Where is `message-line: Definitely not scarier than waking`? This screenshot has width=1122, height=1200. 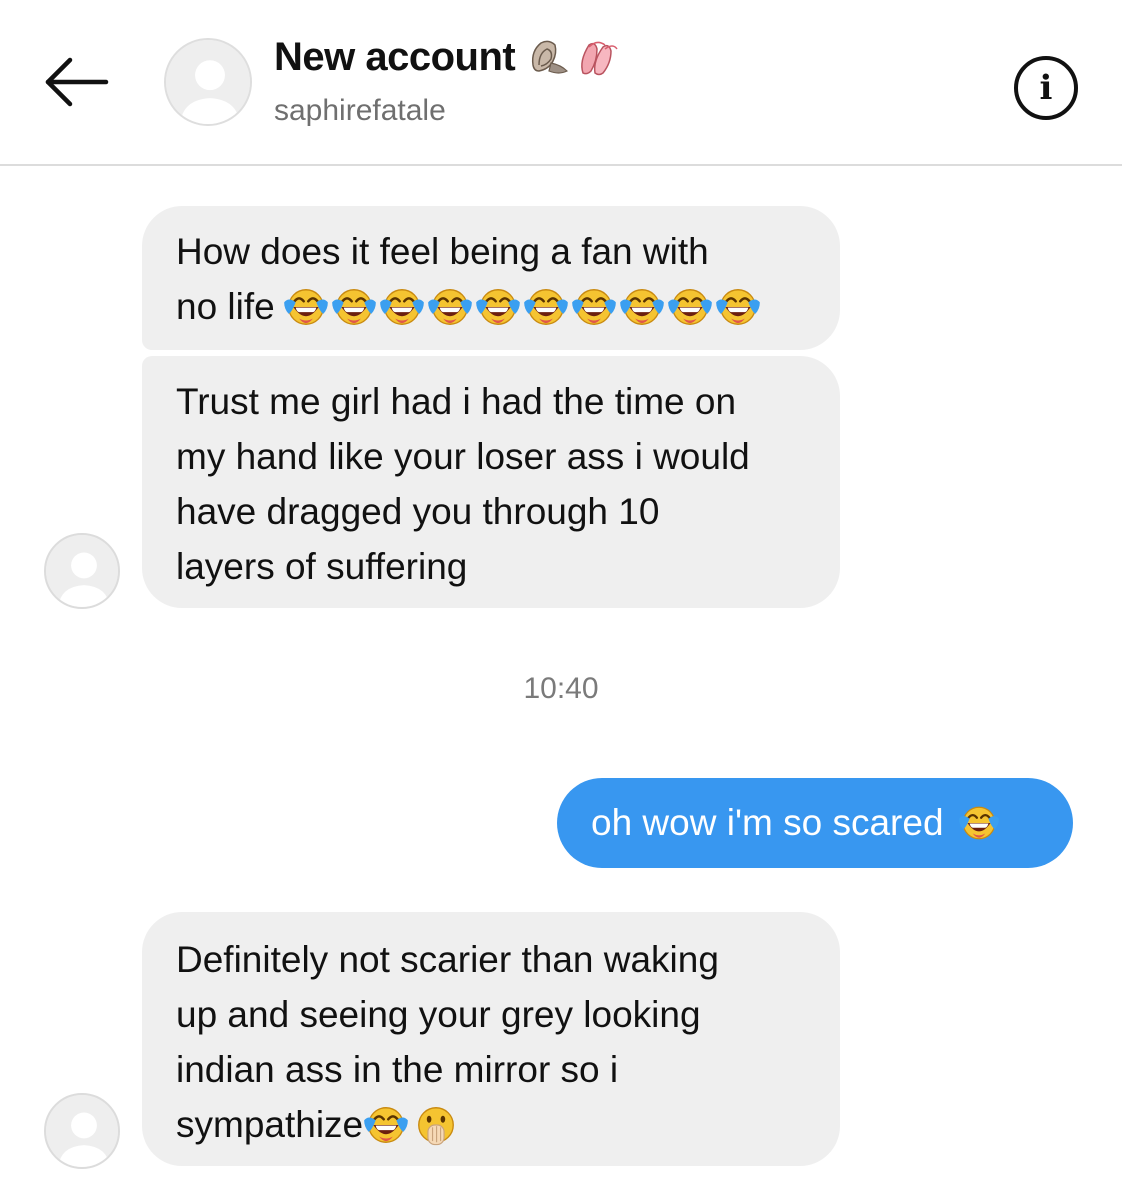 message-line: Definitely not scarier than waking is located at coordinates (447, 959).